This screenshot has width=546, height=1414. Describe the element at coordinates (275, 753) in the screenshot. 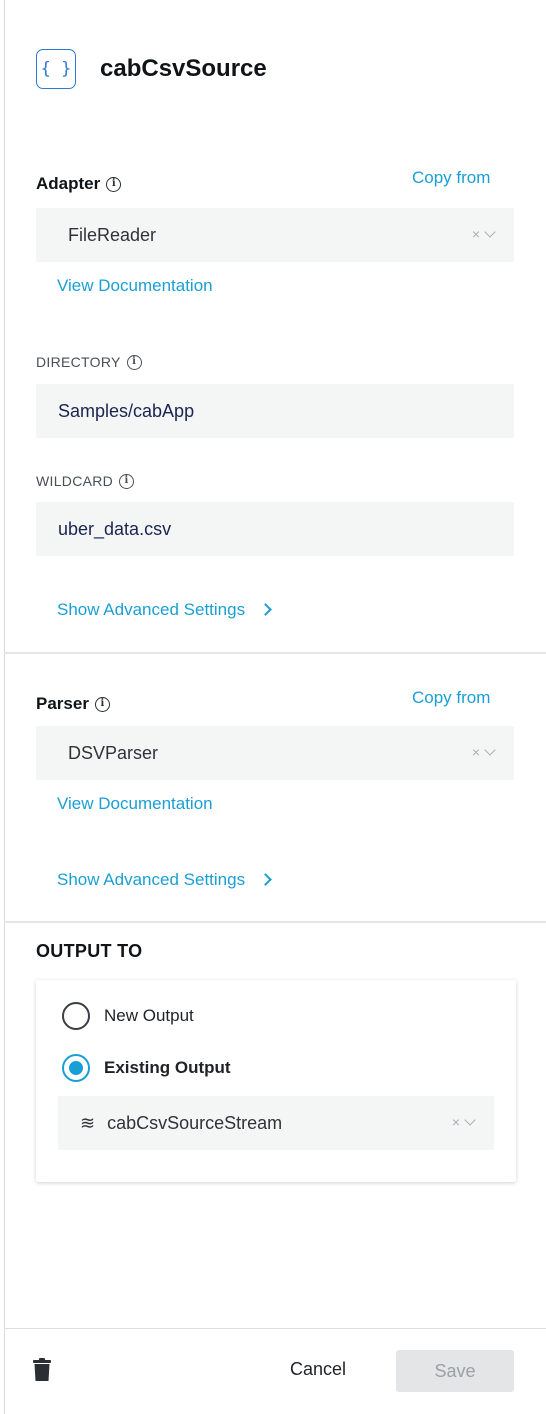

I see `parser-select: DSVParser ×` at that location.